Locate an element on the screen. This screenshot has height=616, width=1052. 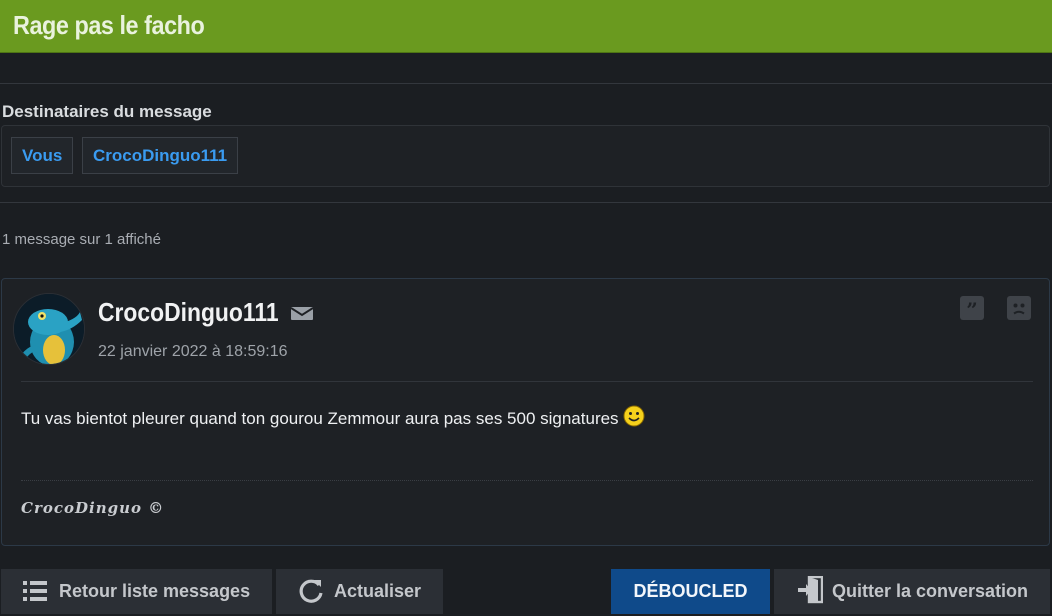
signature-divider is located at coordinates (527, 480).